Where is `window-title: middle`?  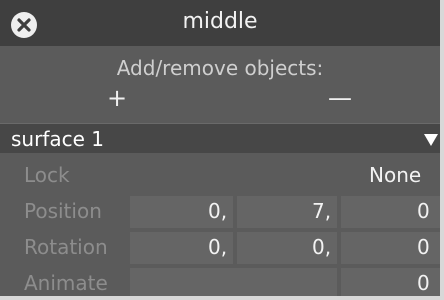
window-title: middle is located at coordinates (220, 21).